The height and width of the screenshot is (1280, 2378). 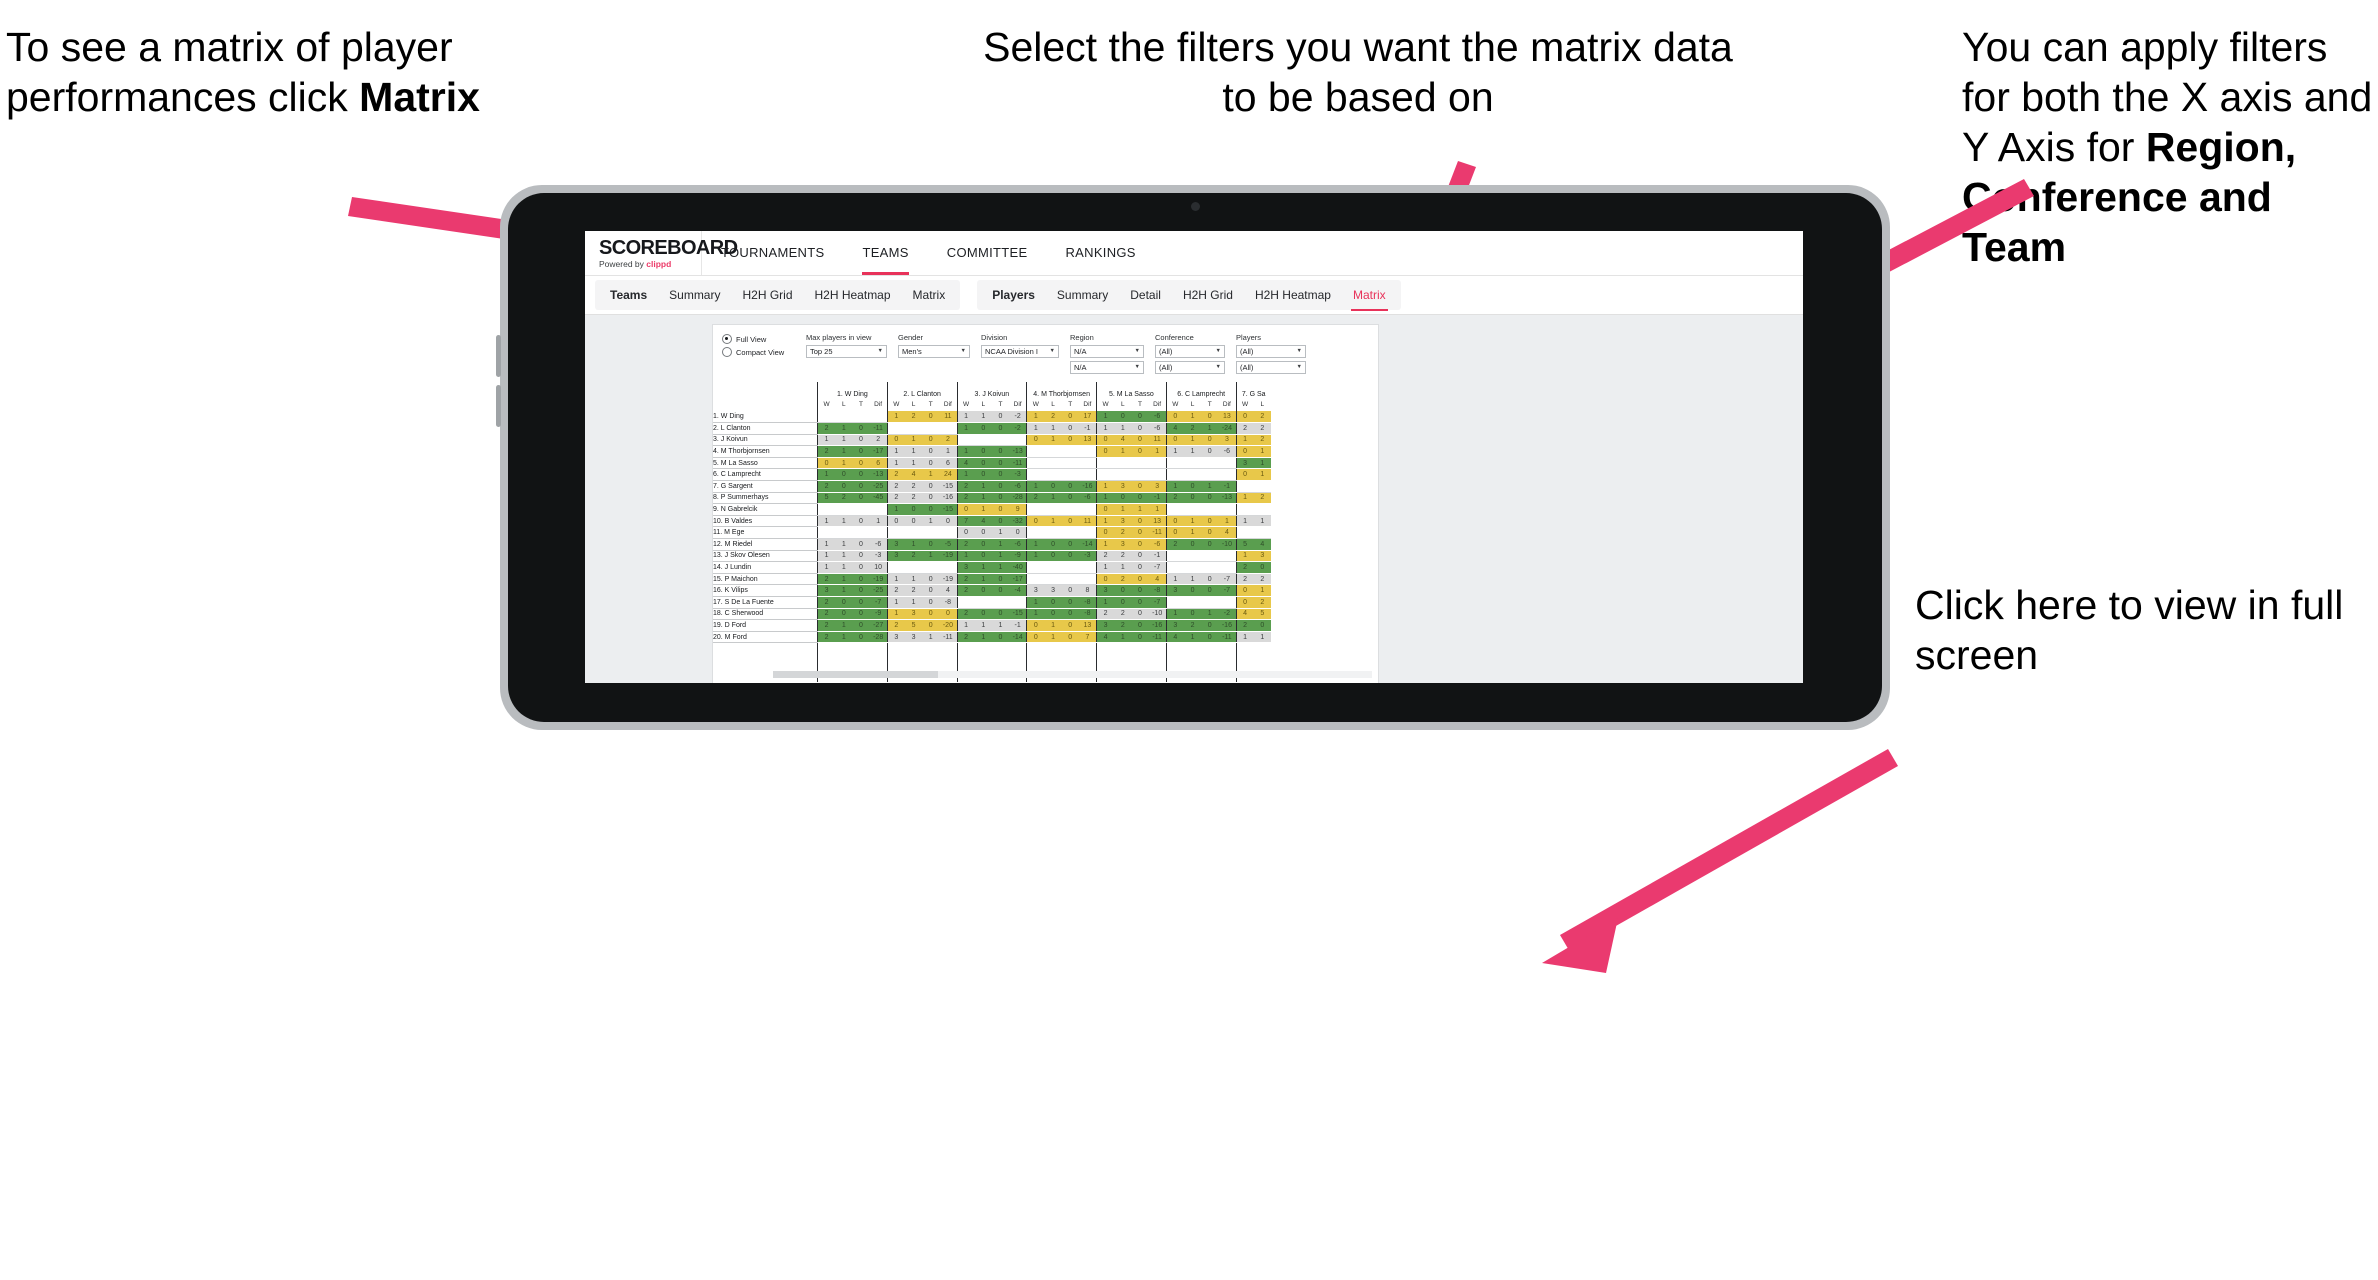 I want to click on matrix-cell: -20, so click(x=948, y=625).